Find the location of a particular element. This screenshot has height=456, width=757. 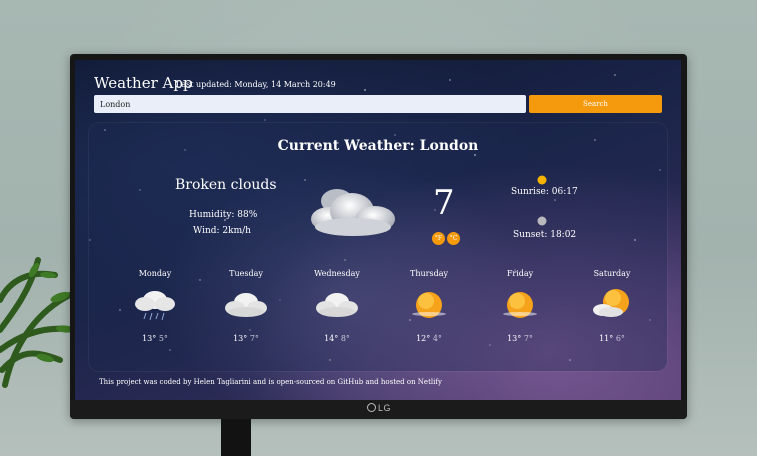

forecast-day-saturday: Saturday 11° 6° is located at coordinates (612, 306).